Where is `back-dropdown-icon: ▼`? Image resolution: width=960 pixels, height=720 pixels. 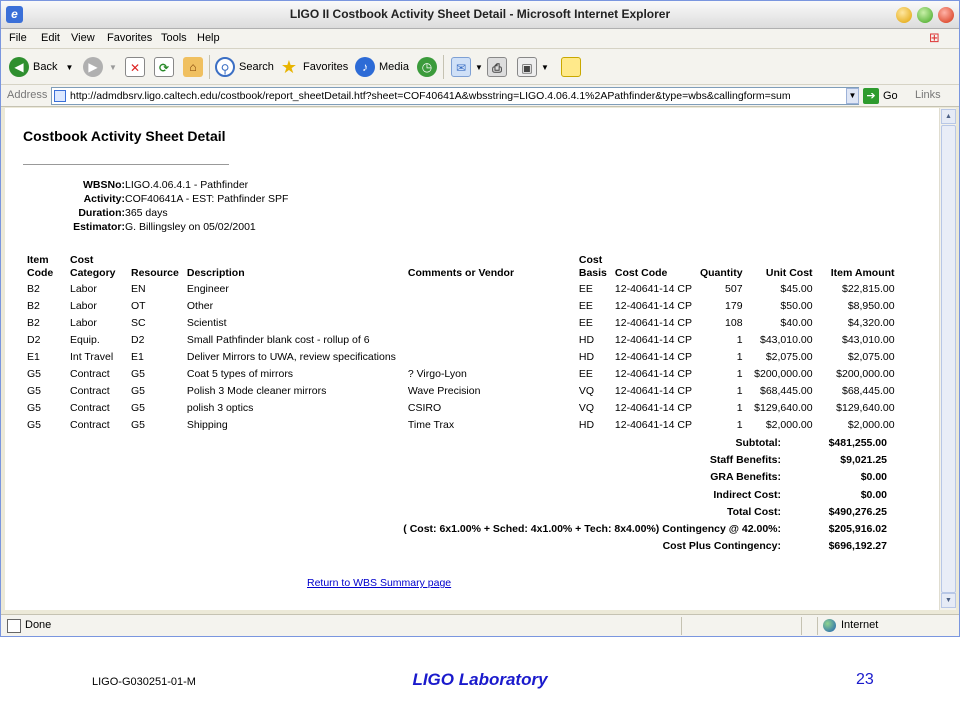 back-dropdown-icon: ▼ is located at coordinates (69, 67).